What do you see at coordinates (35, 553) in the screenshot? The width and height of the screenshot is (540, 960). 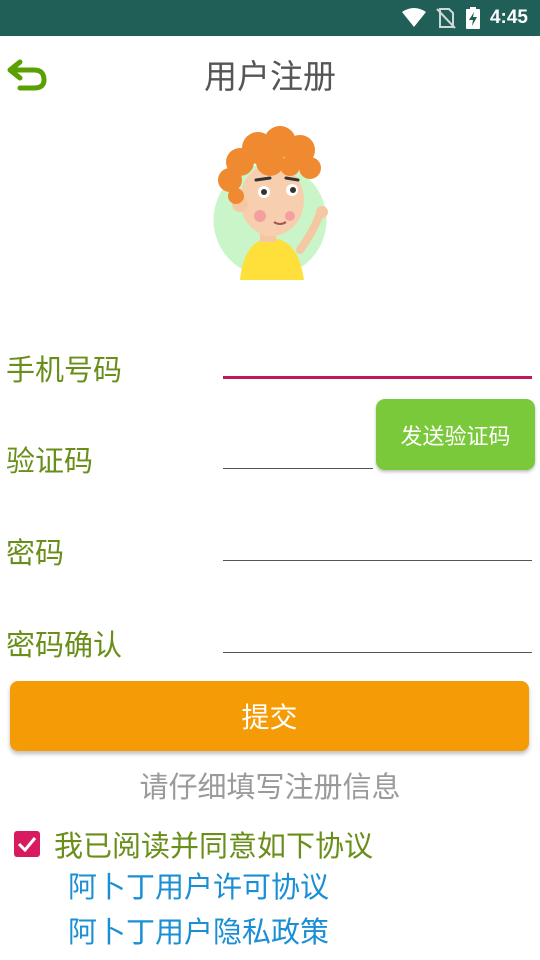 I see `password-label: 密码` at bounding box center [35, 553].